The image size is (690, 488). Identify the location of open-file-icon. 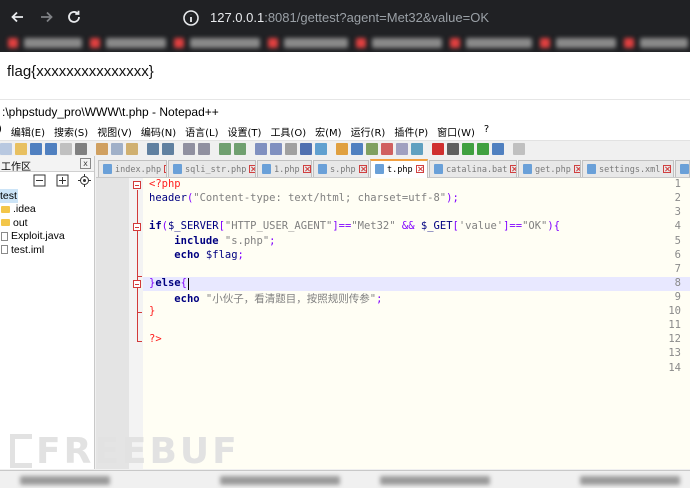
(21, 149).